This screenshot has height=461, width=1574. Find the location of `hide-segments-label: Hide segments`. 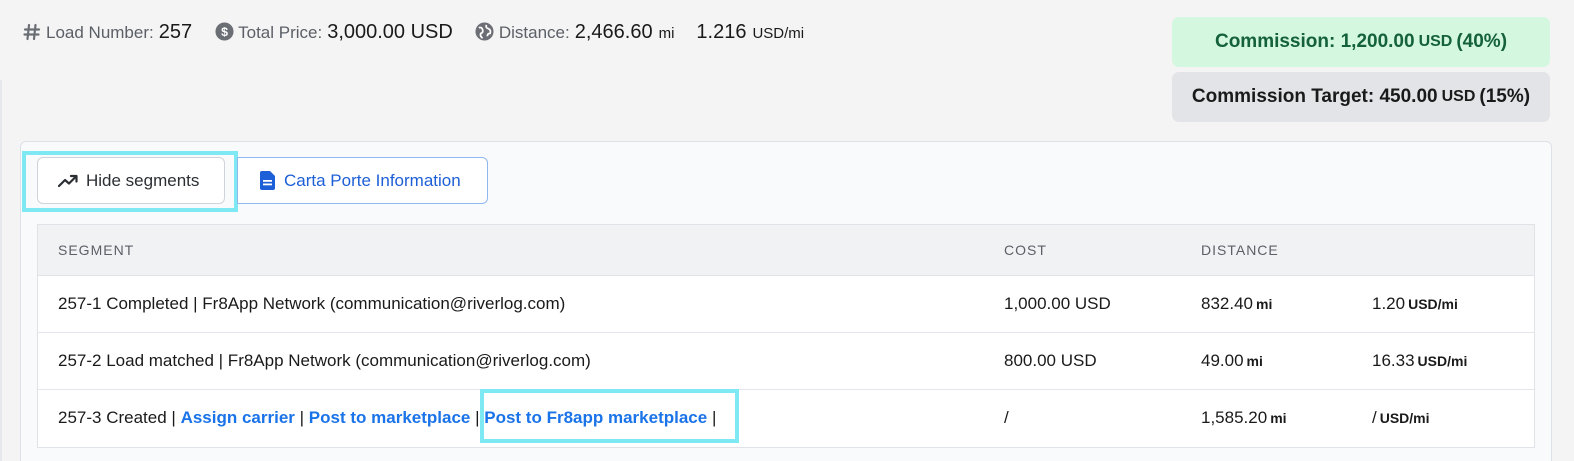

hide-segments-label: Hide segments is located at coordinates (143, 180).